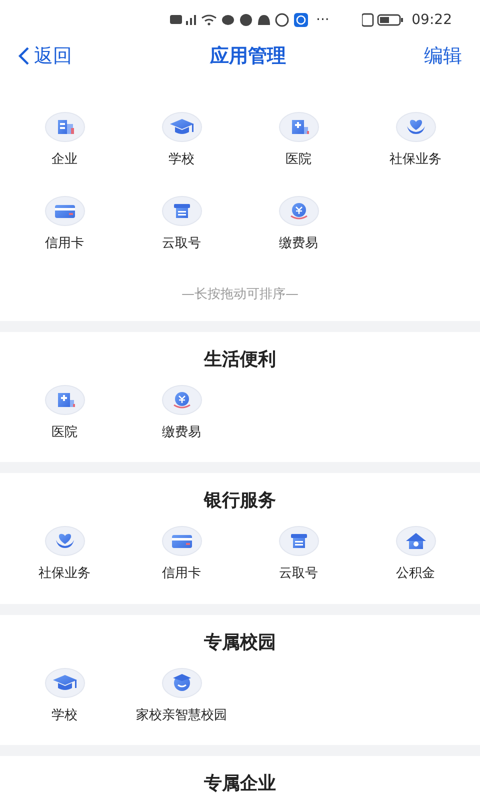 This screenshot has width=480, height=800. What do you see at coordinates (182, 683) in the screenshot?
I see `smiley-cap-icon` at bounding box center [182, 683].